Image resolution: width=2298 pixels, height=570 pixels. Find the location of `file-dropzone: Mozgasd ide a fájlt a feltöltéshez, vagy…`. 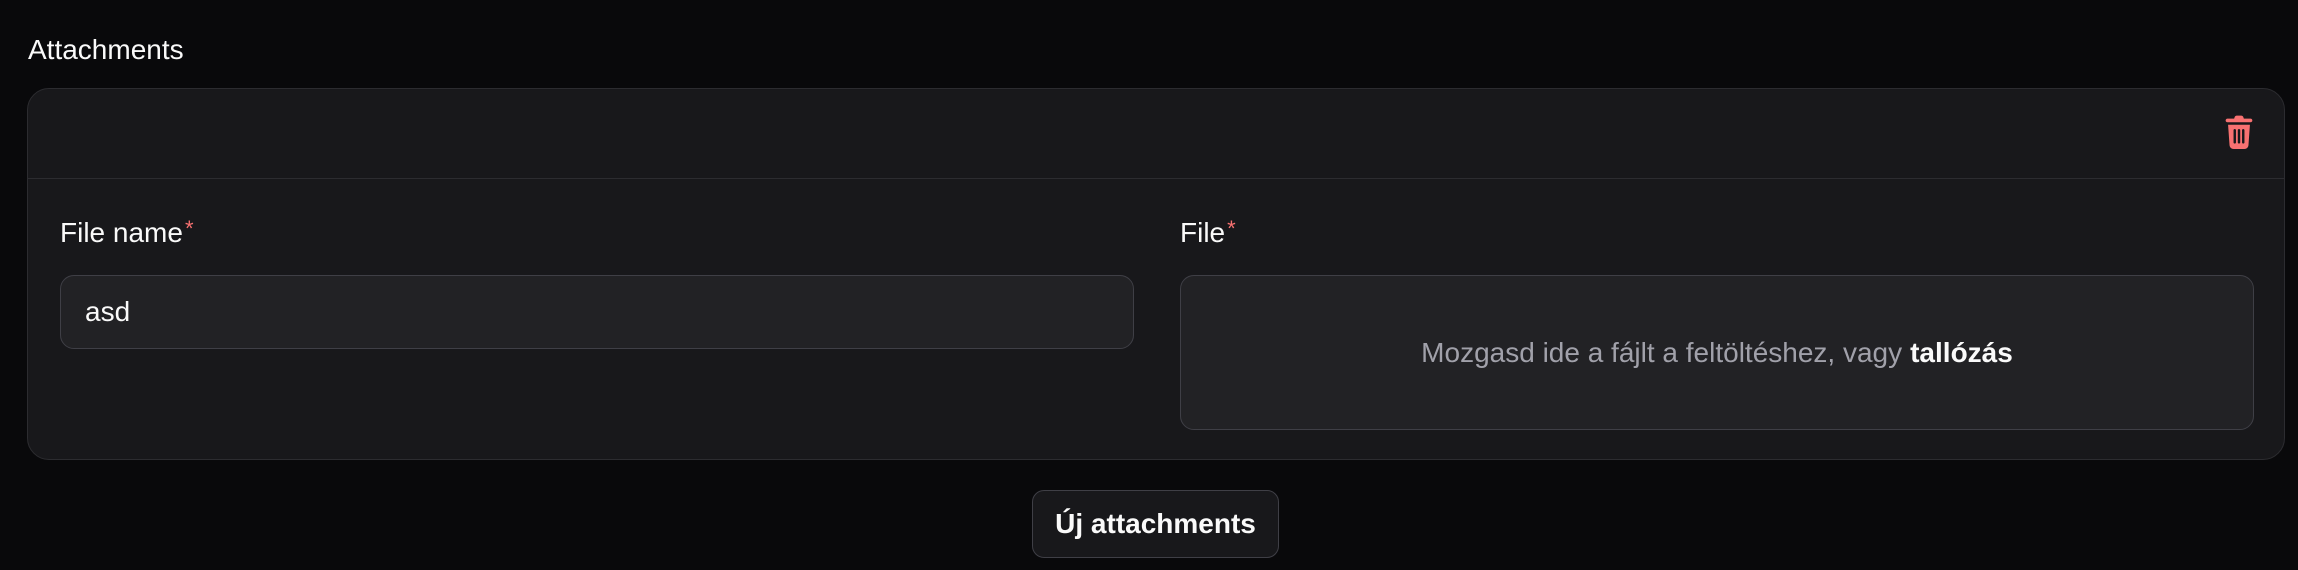

file-dropzone: Mozgasd ide a fájlt a feltöltéshez, vagy… is located at coordinates (1717, 352).